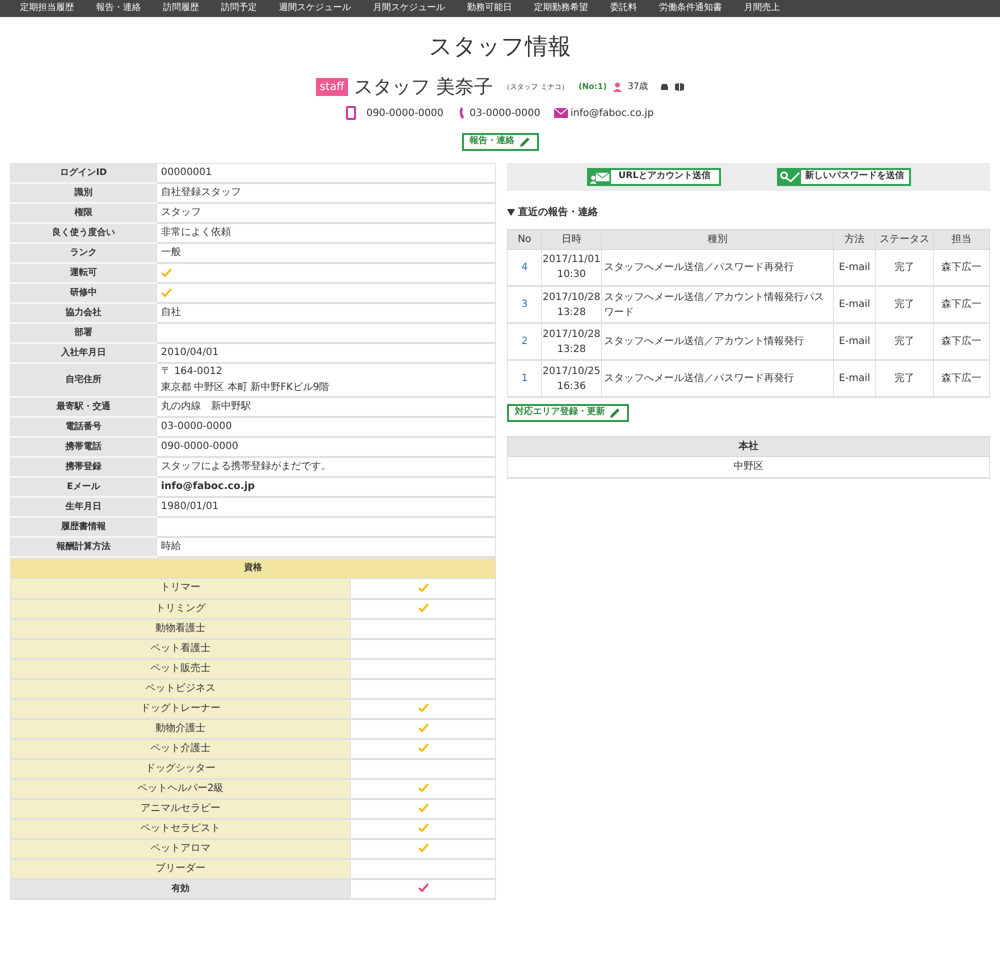  What do you see at coordinates (679, 87) in the screenshot?
I see `book-icon` at bounding box center [679, 87].